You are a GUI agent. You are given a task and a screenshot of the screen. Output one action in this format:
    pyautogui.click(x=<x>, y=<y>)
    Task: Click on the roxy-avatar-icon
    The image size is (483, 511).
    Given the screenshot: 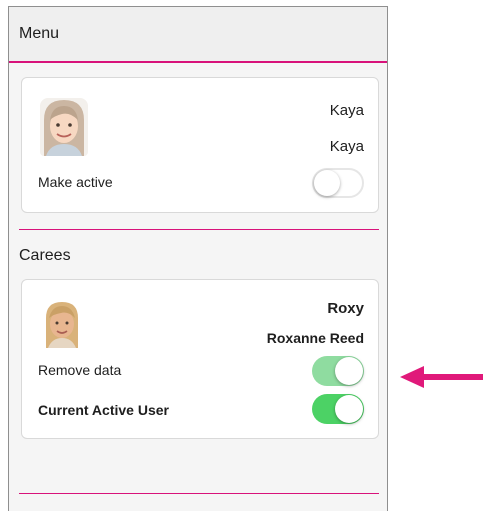 What is the action you would take?
    pyautogui.click(x=62, y=324)
    